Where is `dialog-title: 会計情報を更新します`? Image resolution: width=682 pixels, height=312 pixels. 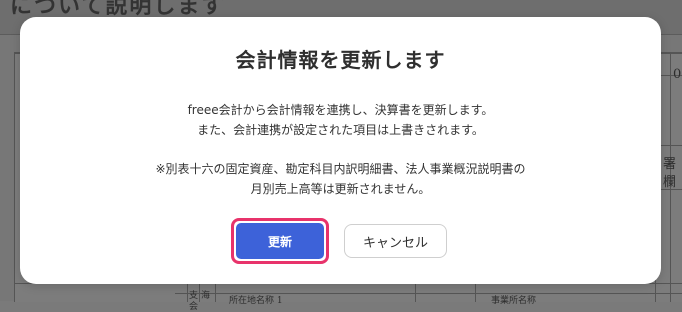 dialog-title: 会計情報を更新します is located at coordinates (340, 60).